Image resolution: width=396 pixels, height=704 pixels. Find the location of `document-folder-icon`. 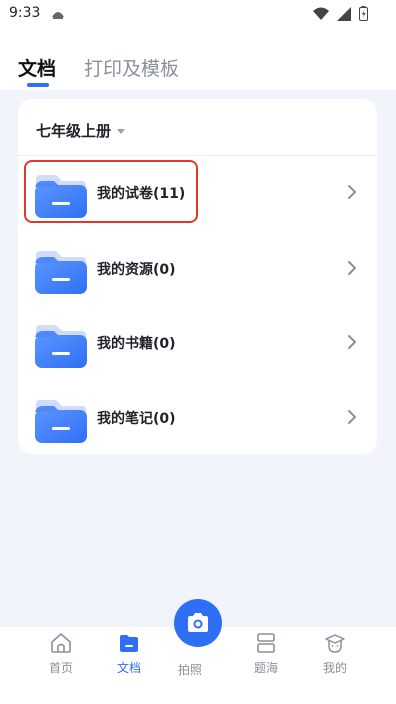

document-folder-icon is located at coordinates (129, 643).